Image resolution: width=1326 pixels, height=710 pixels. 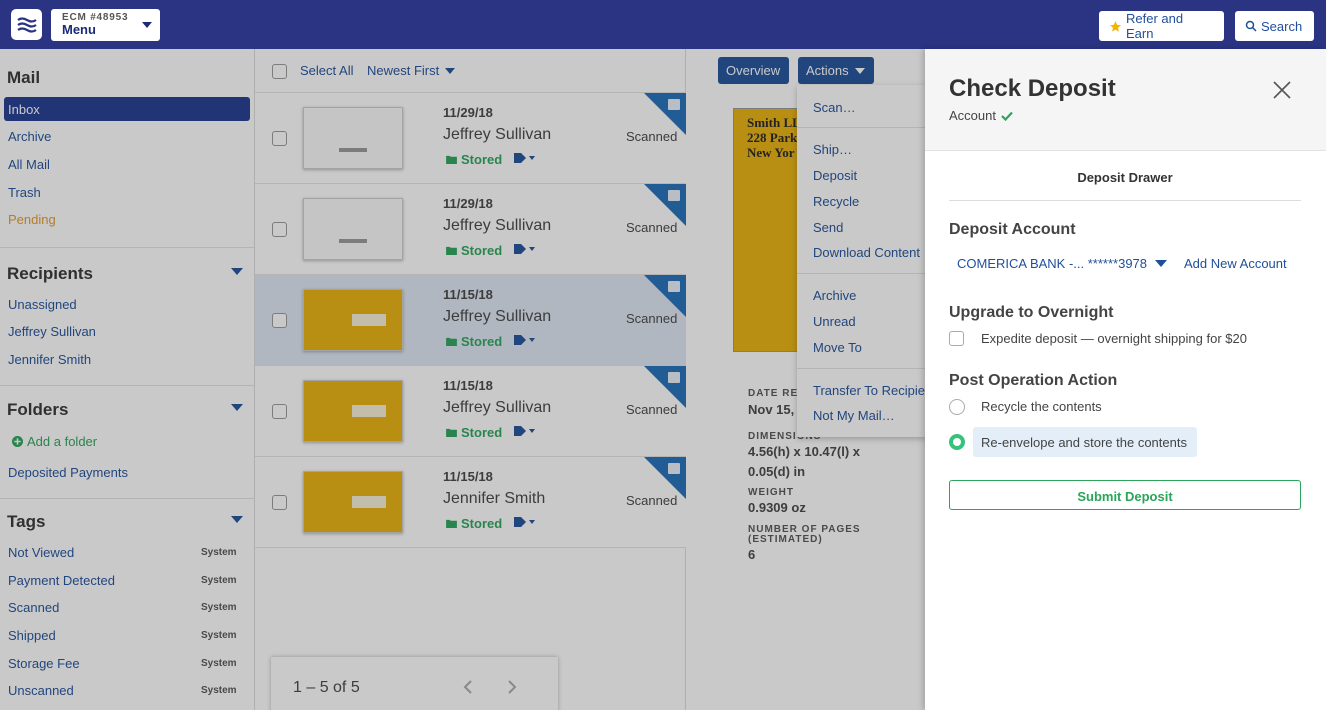 What do you see at coordinates (1031, 312) in the screenshot?
I see `upgrade-overnight-heading: Upgrade to Overnight` at bounding box center [1031, 312].